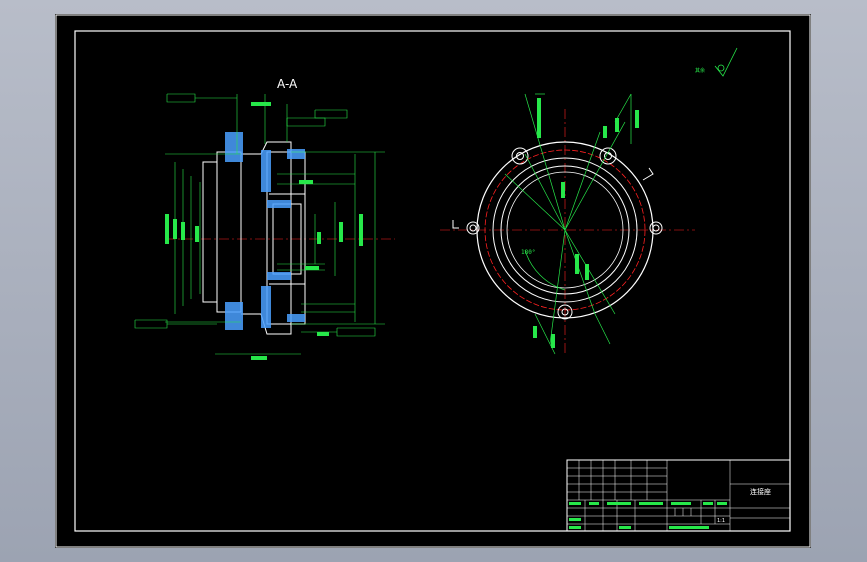  What do you see at coordinates (760, 491) in the screenshot?
I see `part-name: 连接座` at bounding box center [760, 491].